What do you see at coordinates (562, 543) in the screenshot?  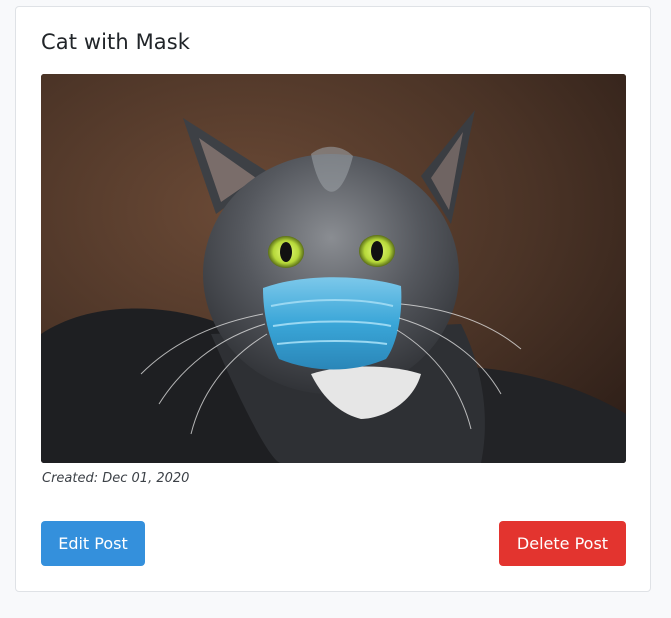 I see `delete-post-button: Delete Post` at bounding box center [562, 543].